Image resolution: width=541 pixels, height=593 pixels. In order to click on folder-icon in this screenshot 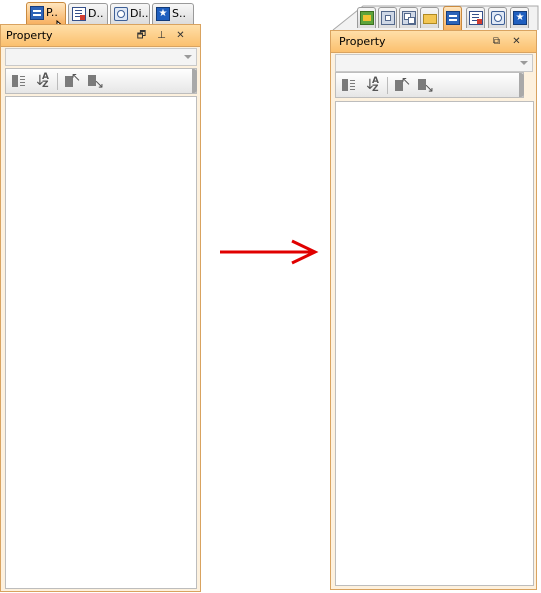, I will do `click(430, 18)`.